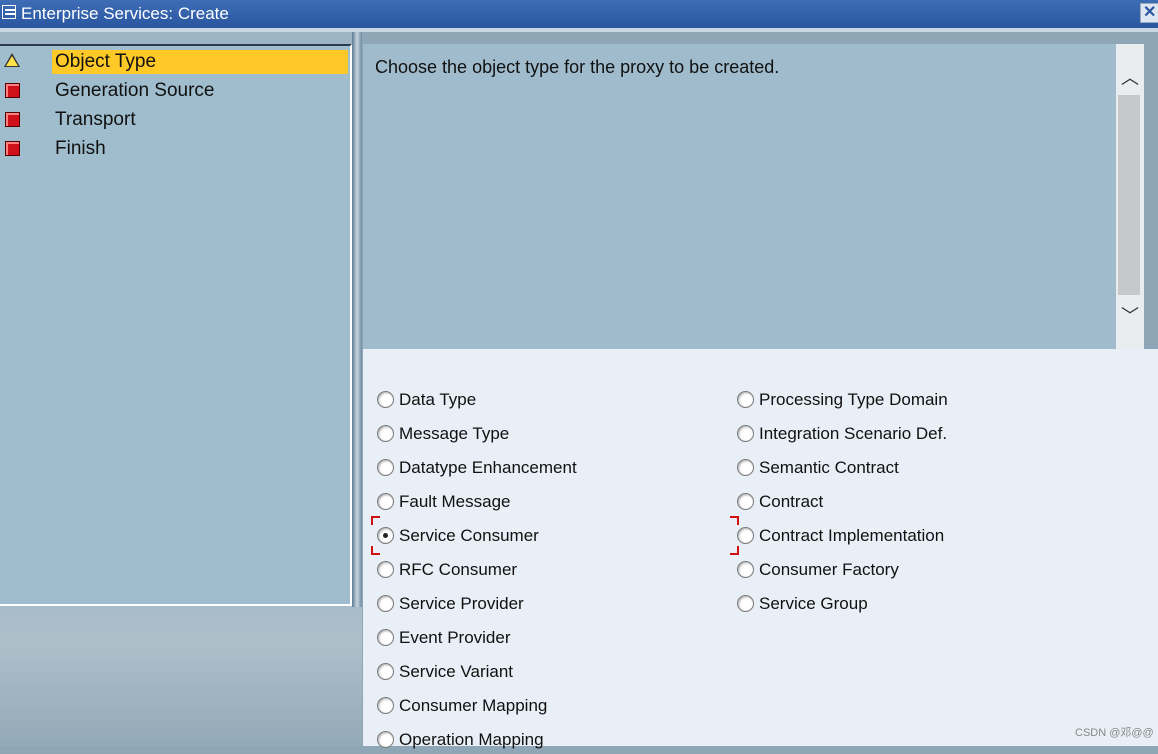 The width and height of the screenshot is (1158, 754). What do you see at coordinates (455, 637) in the screenshot?
I see `option-label: Event Provider` at bounding box center [455, 637].